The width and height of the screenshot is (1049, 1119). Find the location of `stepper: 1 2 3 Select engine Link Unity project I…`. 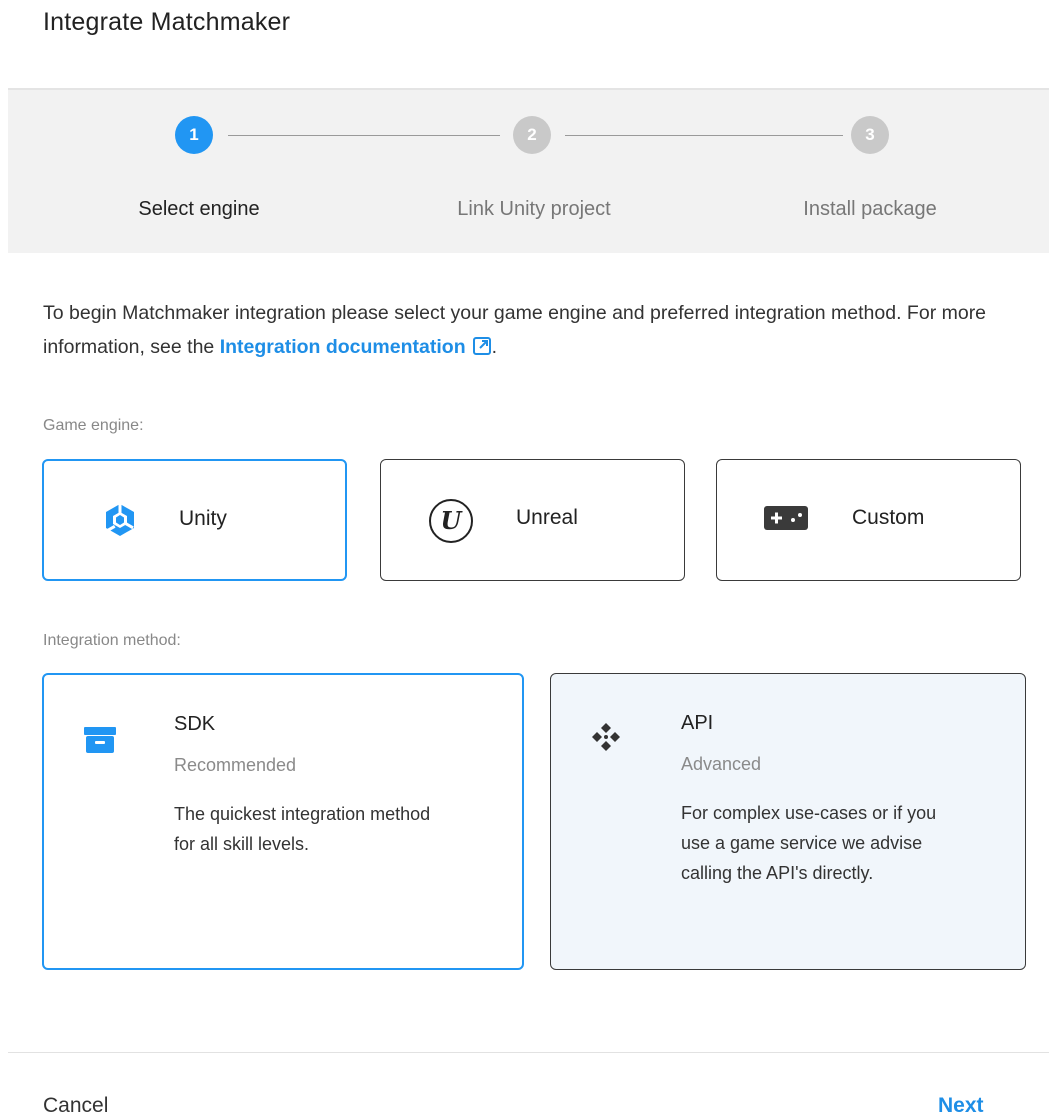

stepper: 1 2 3 Select engine Link Unity project I… is located at coordinates (528, 170).